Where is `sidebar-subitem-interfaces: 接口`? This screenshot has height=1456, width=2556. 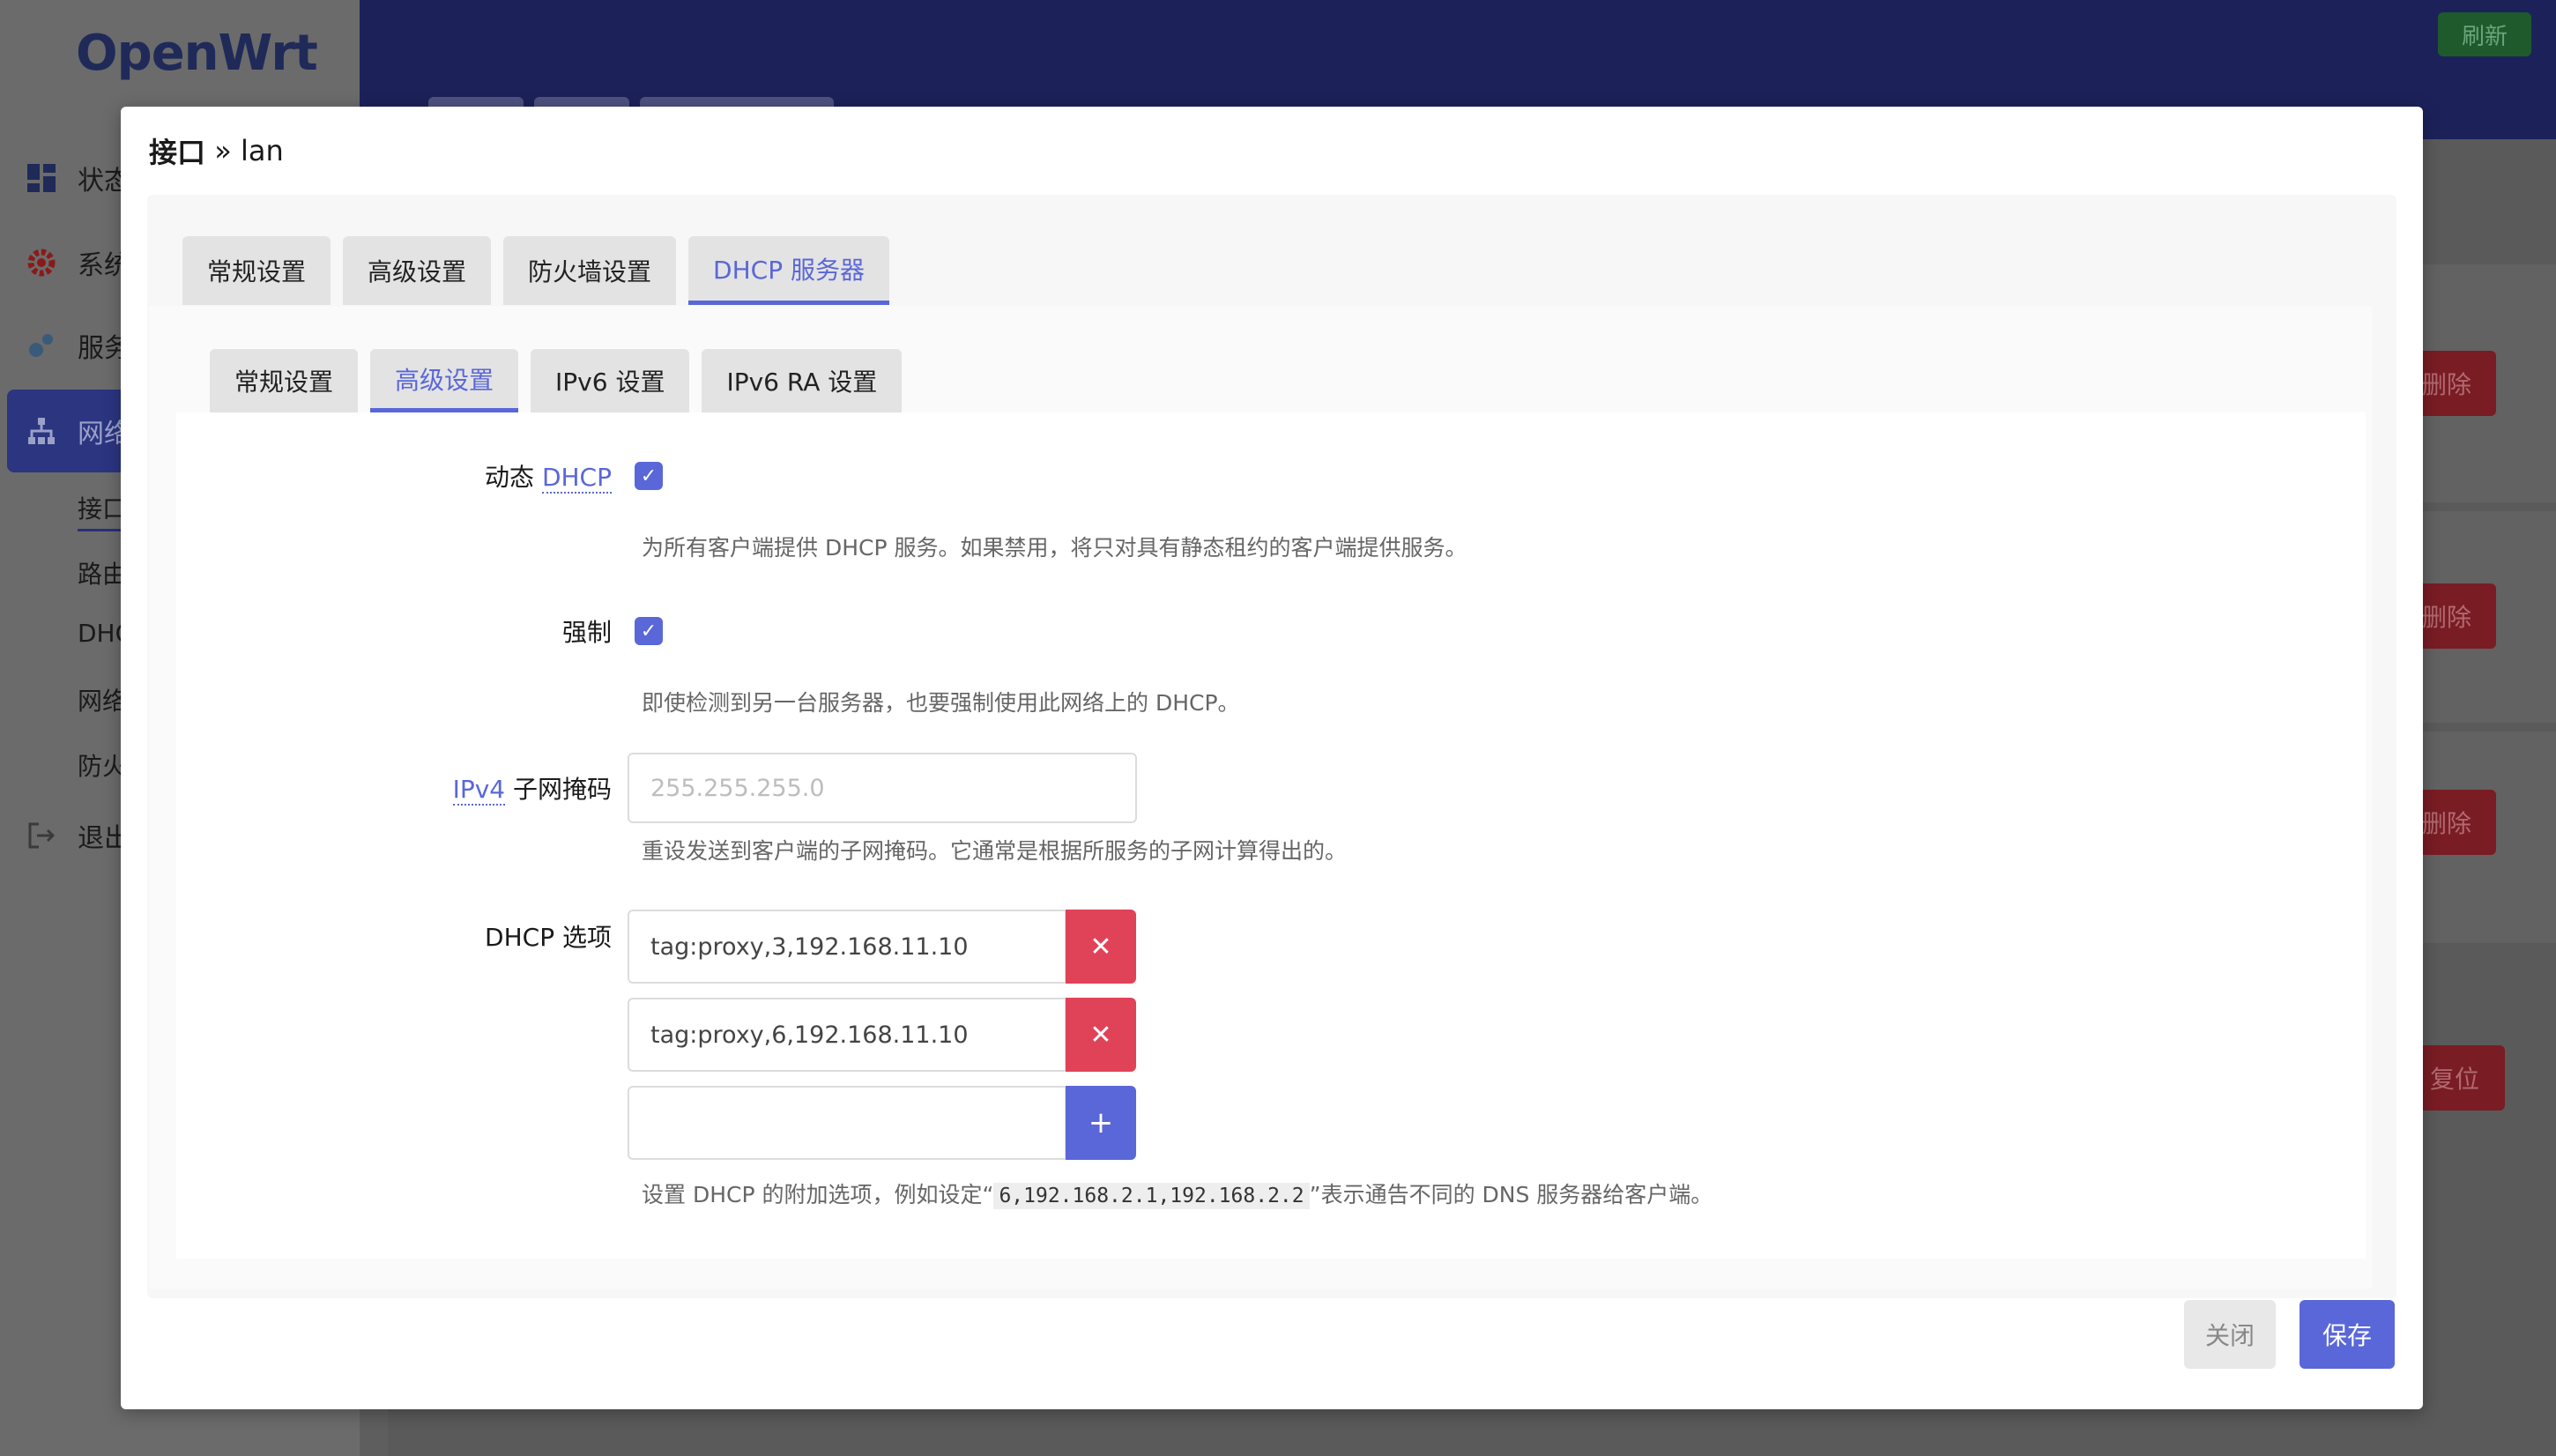
sidebar-subitem-interfaces: 接口 is located at coordinates (103, 510).